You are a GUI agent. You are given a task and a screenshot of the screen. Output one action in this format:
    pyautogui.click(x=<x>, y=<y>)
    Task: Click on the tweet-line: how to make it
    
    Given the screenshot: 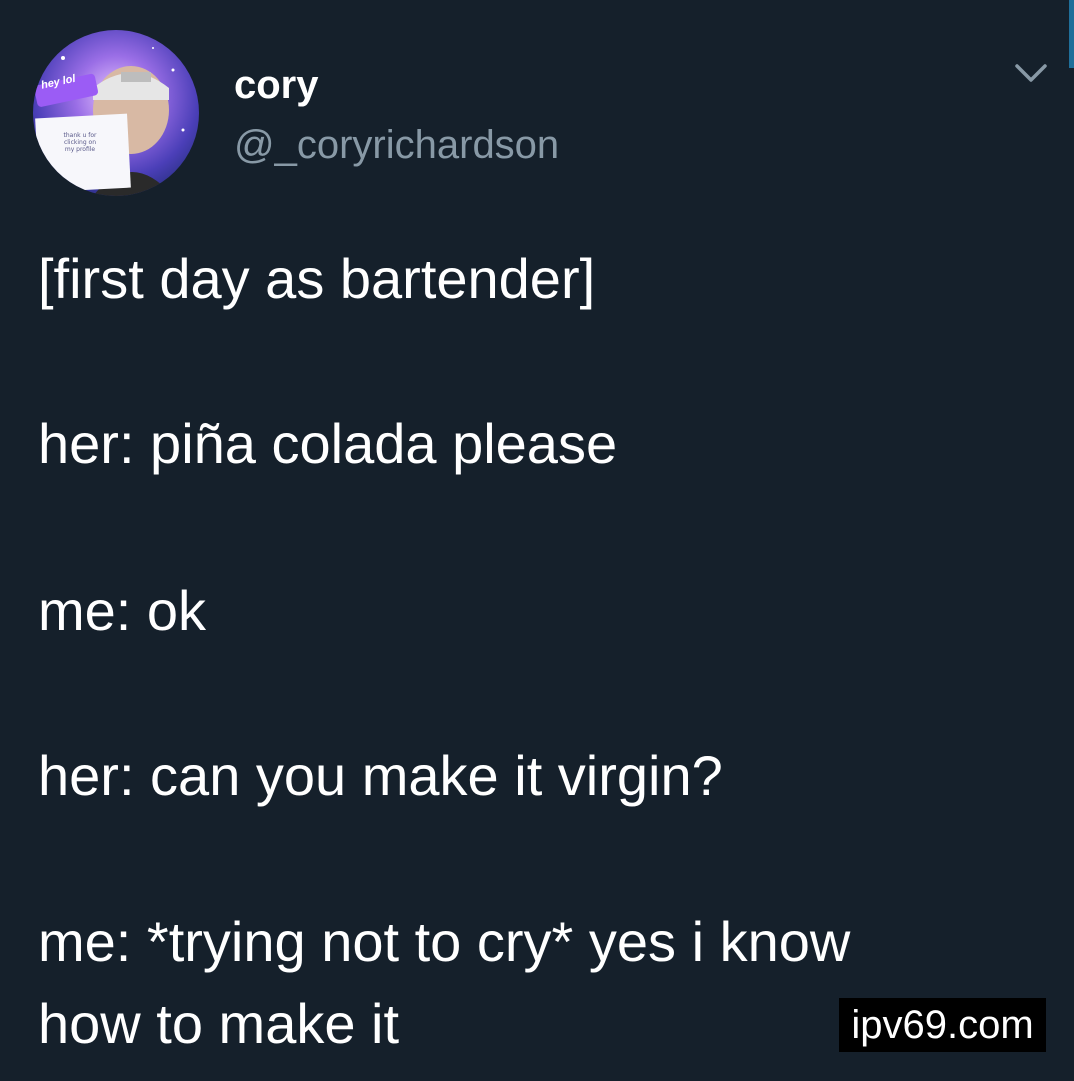 What is the action you would take?
    pyautogui.click(x=219, y=1023)
    